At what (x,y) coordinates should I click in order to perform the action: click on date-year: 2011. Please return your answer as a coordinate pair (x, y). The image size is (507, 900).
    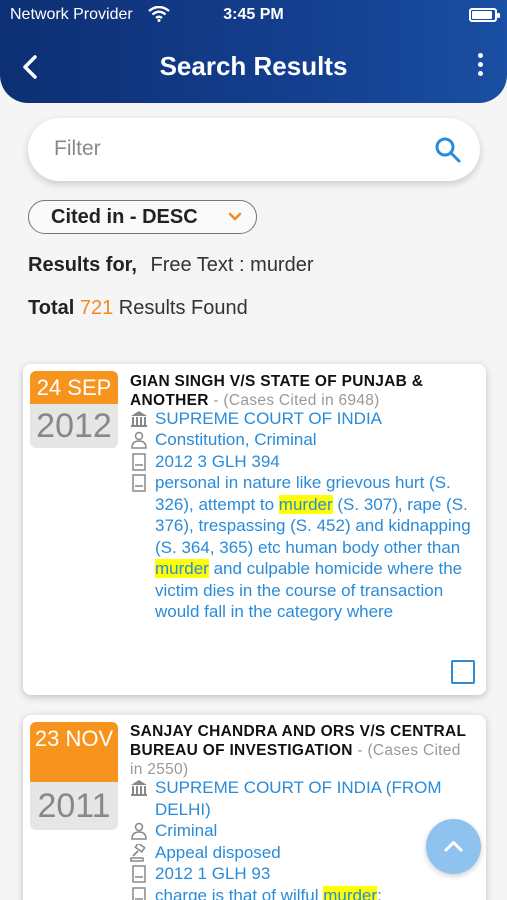
    Looking at the image, I should click on (74, 806).